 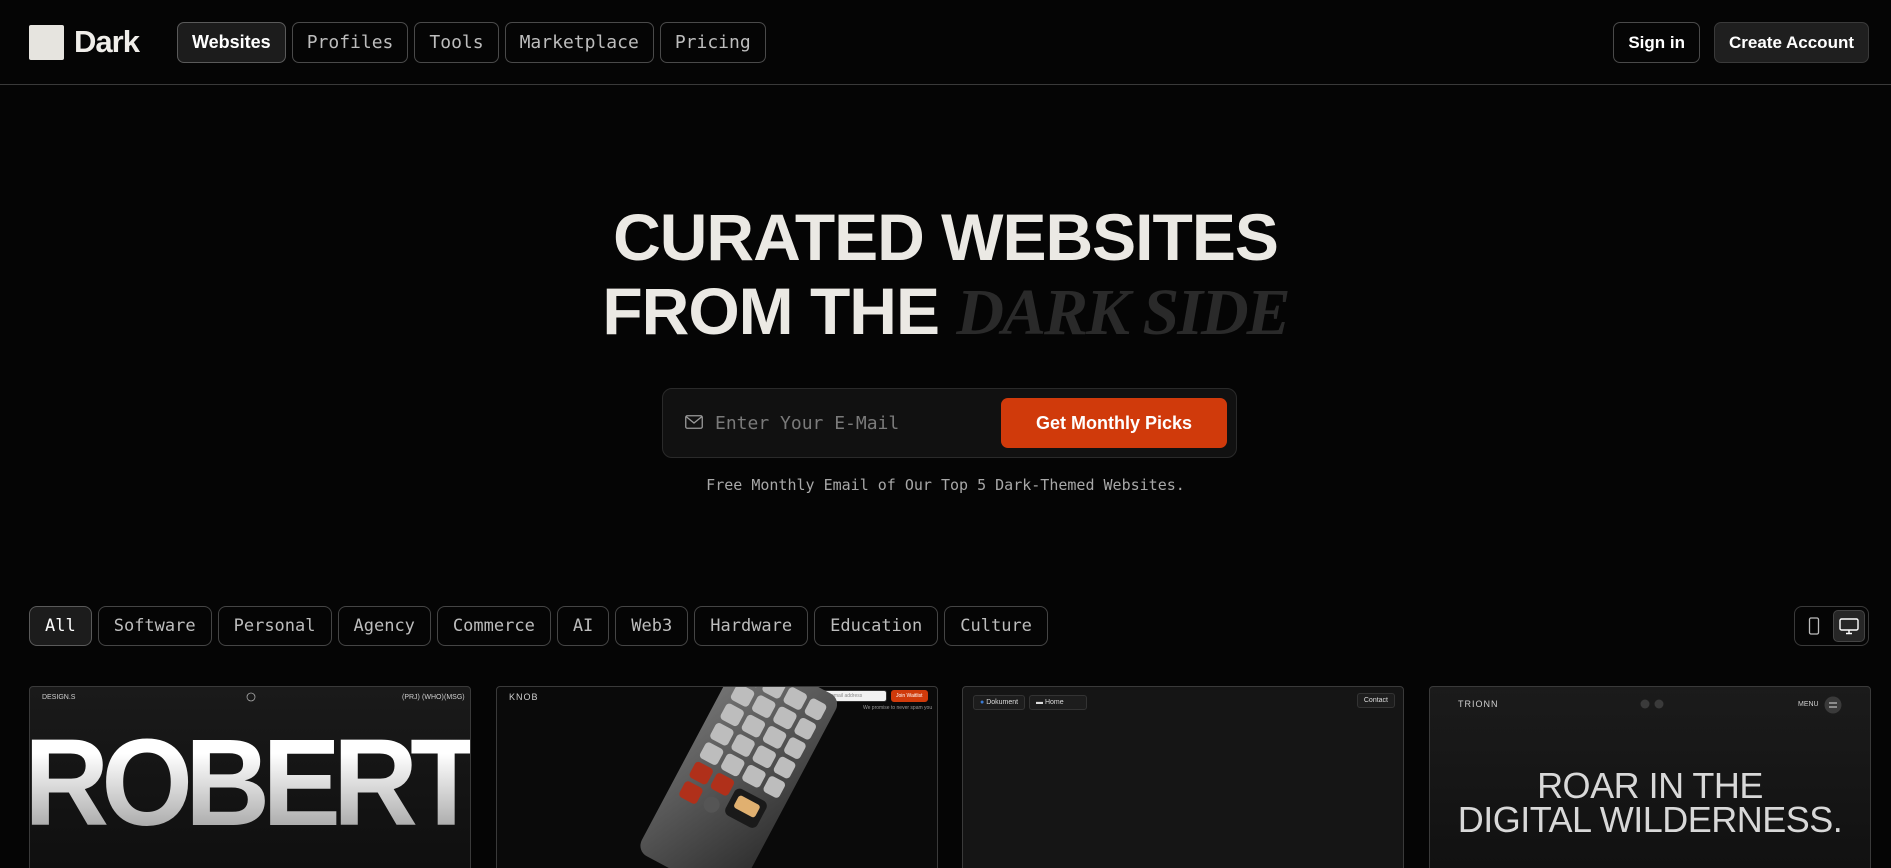 I want to click on folder-icon: ▬, so click(x=1039, y=702).